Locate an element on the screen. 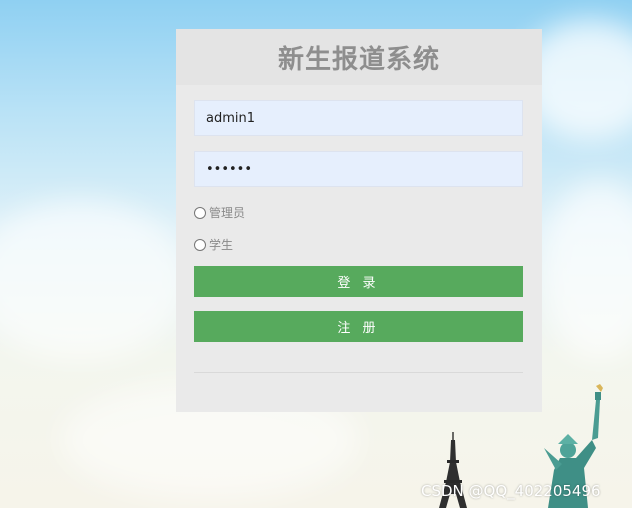 This screenshot has width=632, height=508. password-input is located at coordinates (358, 169).